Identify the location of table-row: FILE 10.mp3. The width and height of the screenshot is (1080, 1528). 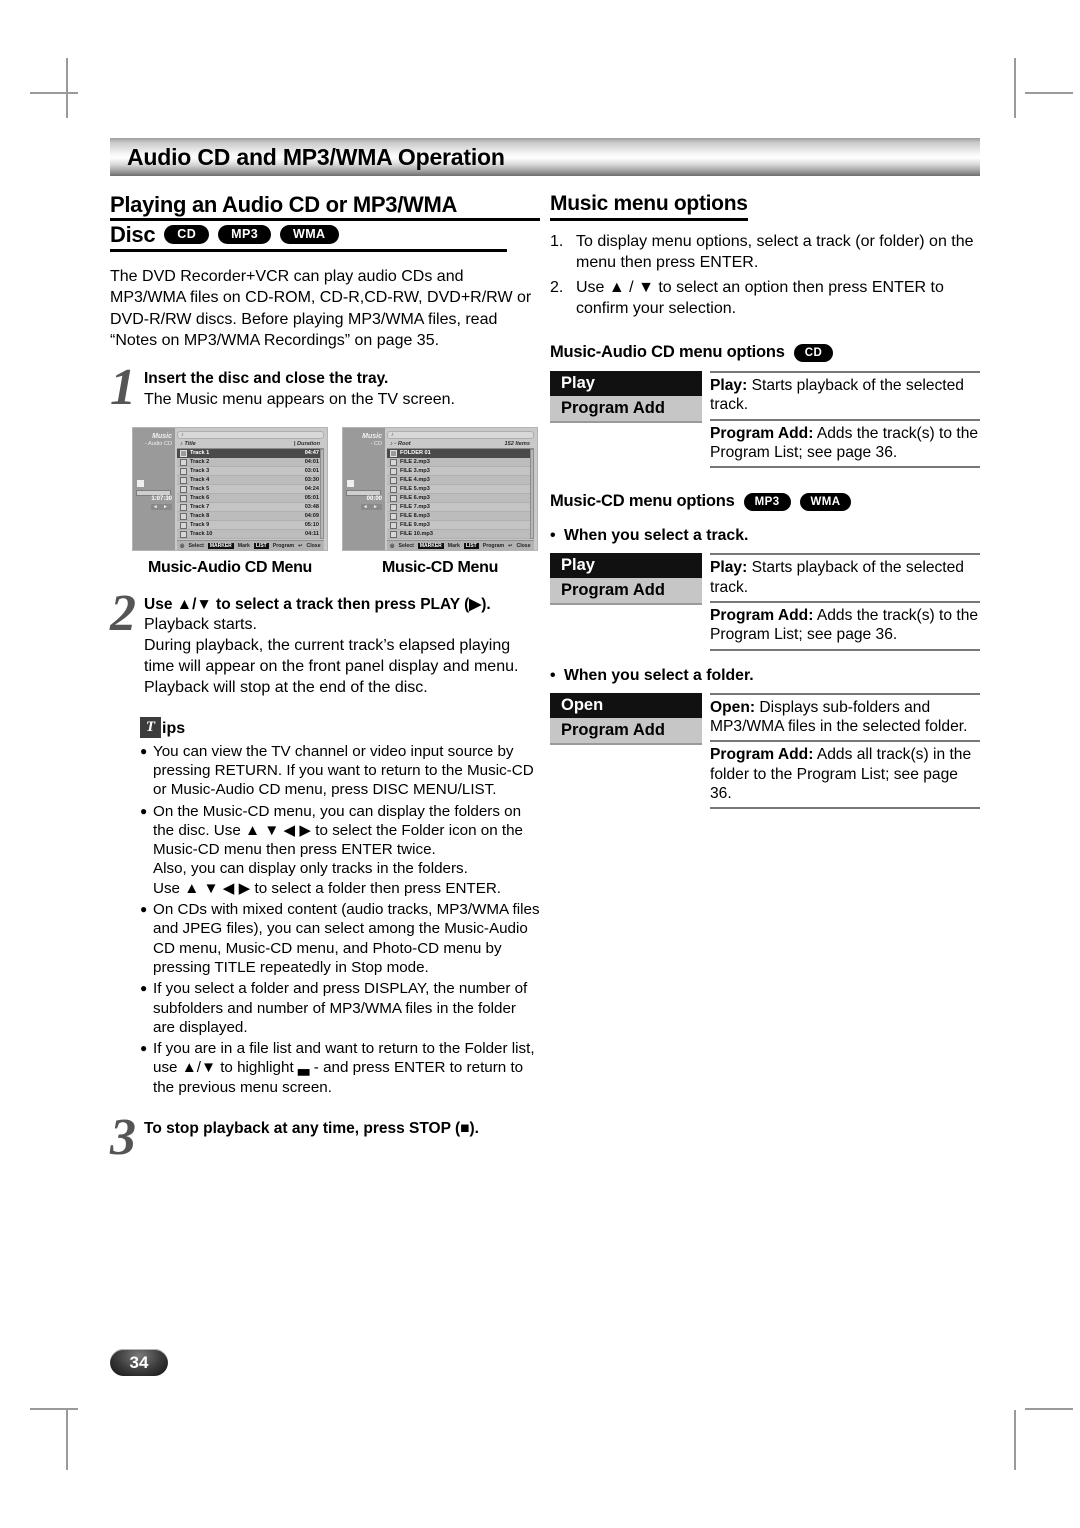
(460, 535).